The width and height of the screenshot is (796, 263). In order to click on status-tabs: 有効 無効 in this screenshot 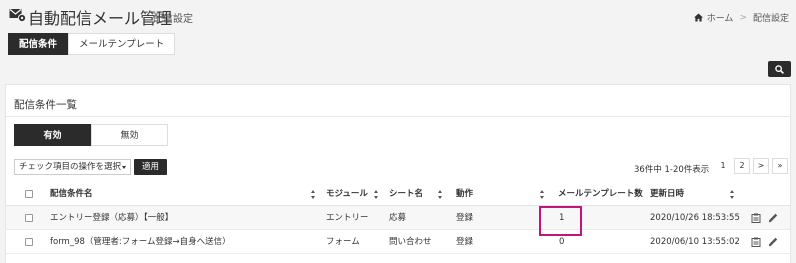, I will do `click(91, 135)`.